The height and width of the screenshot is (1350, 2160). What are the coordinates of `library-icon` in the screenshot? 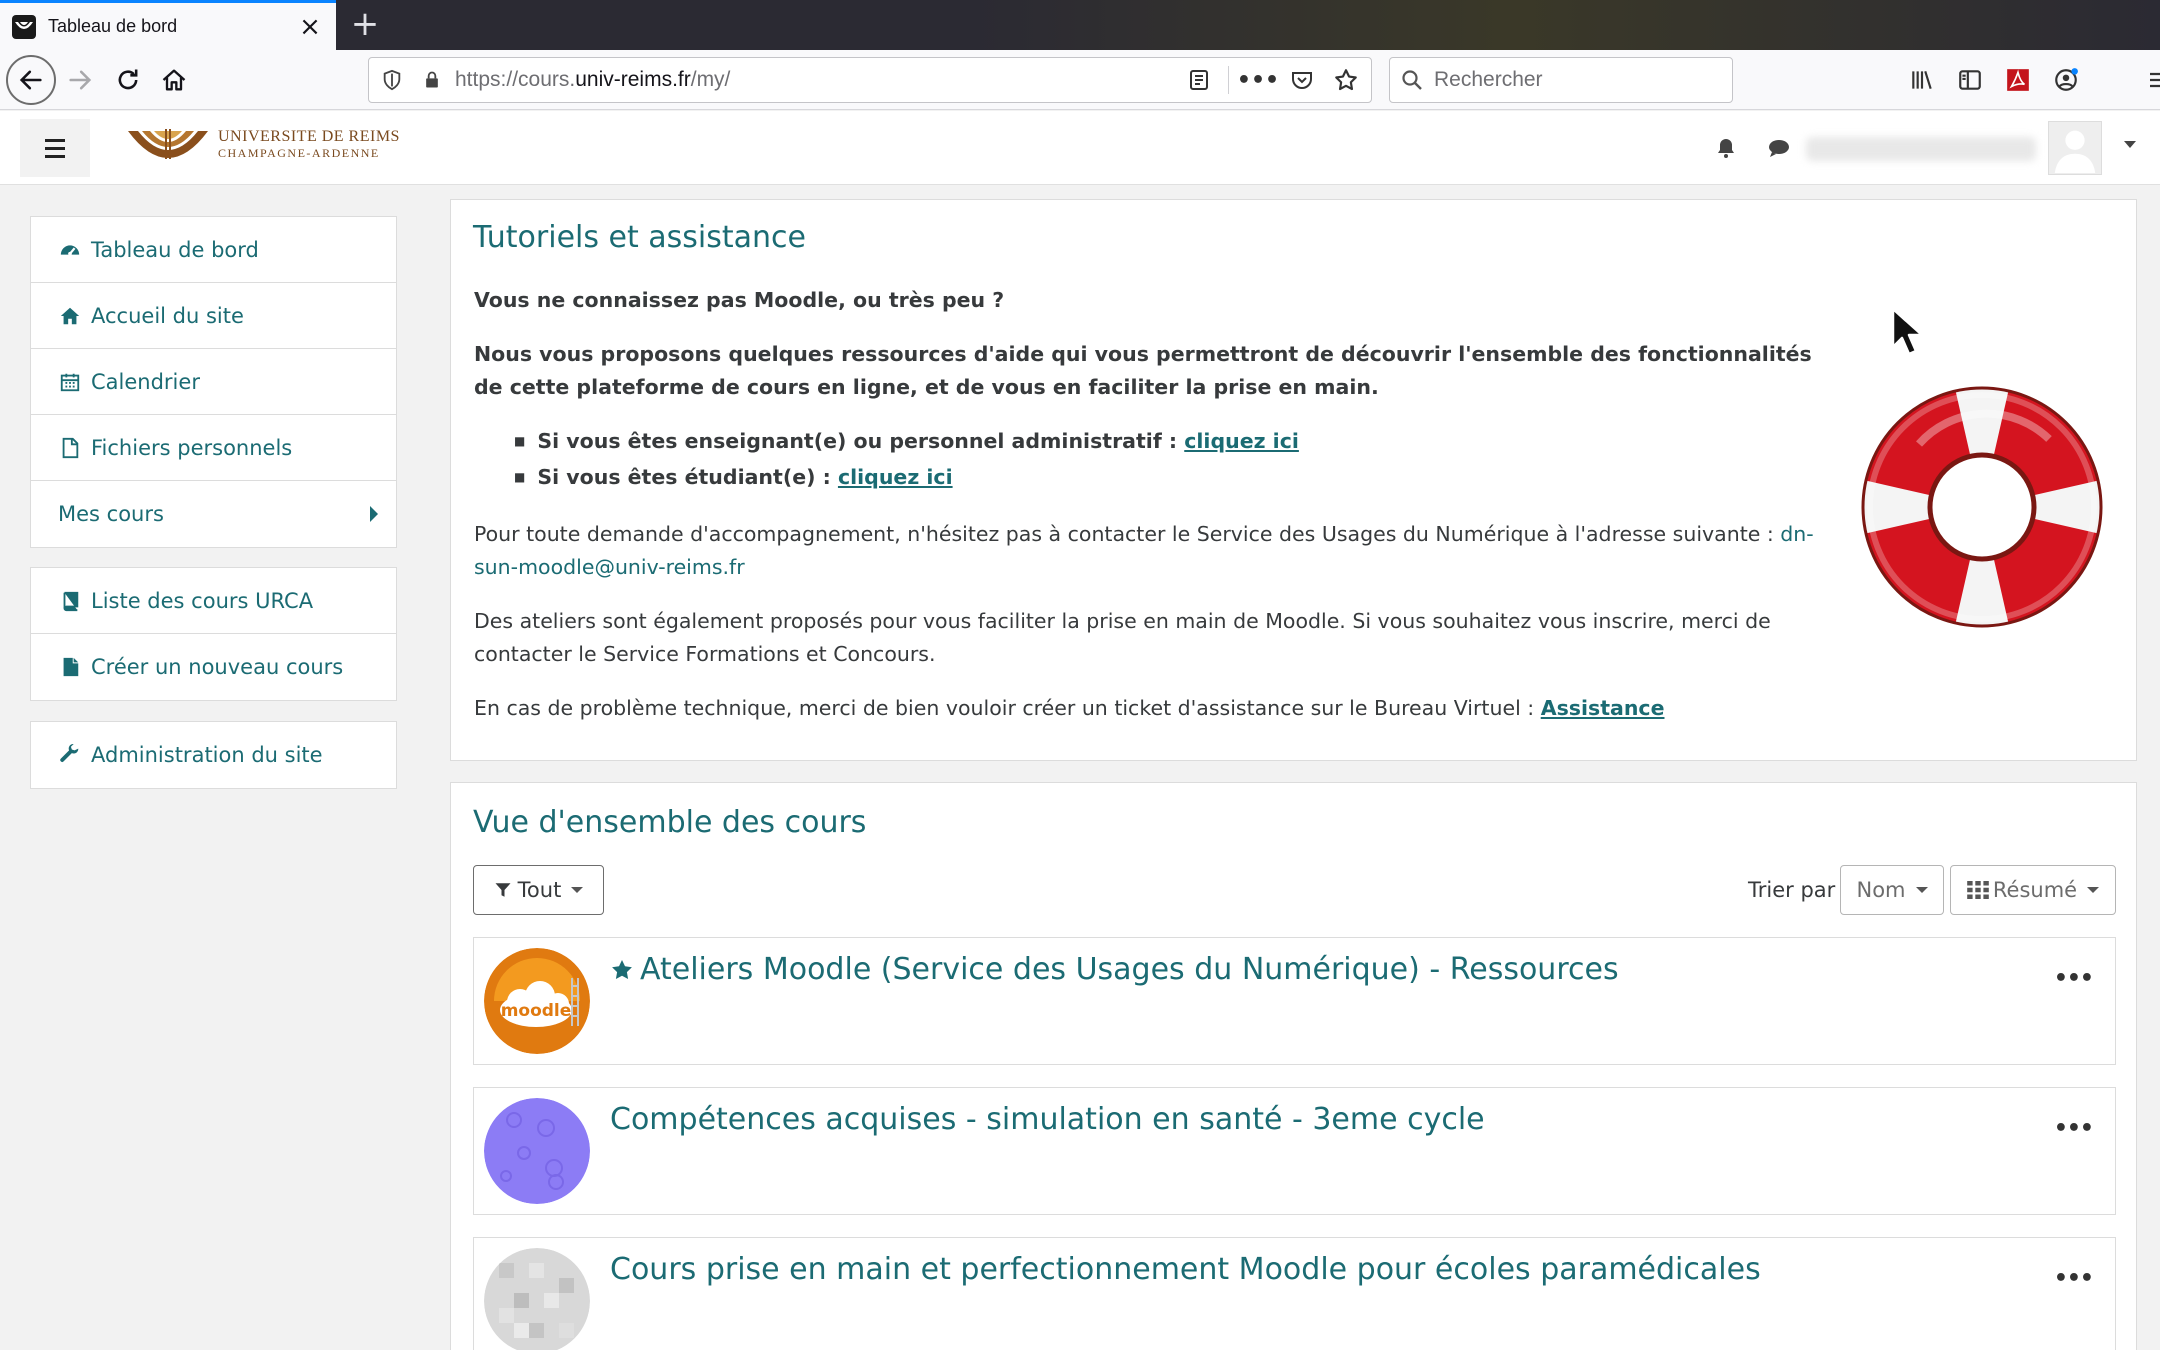 It's located at (1922, 80).